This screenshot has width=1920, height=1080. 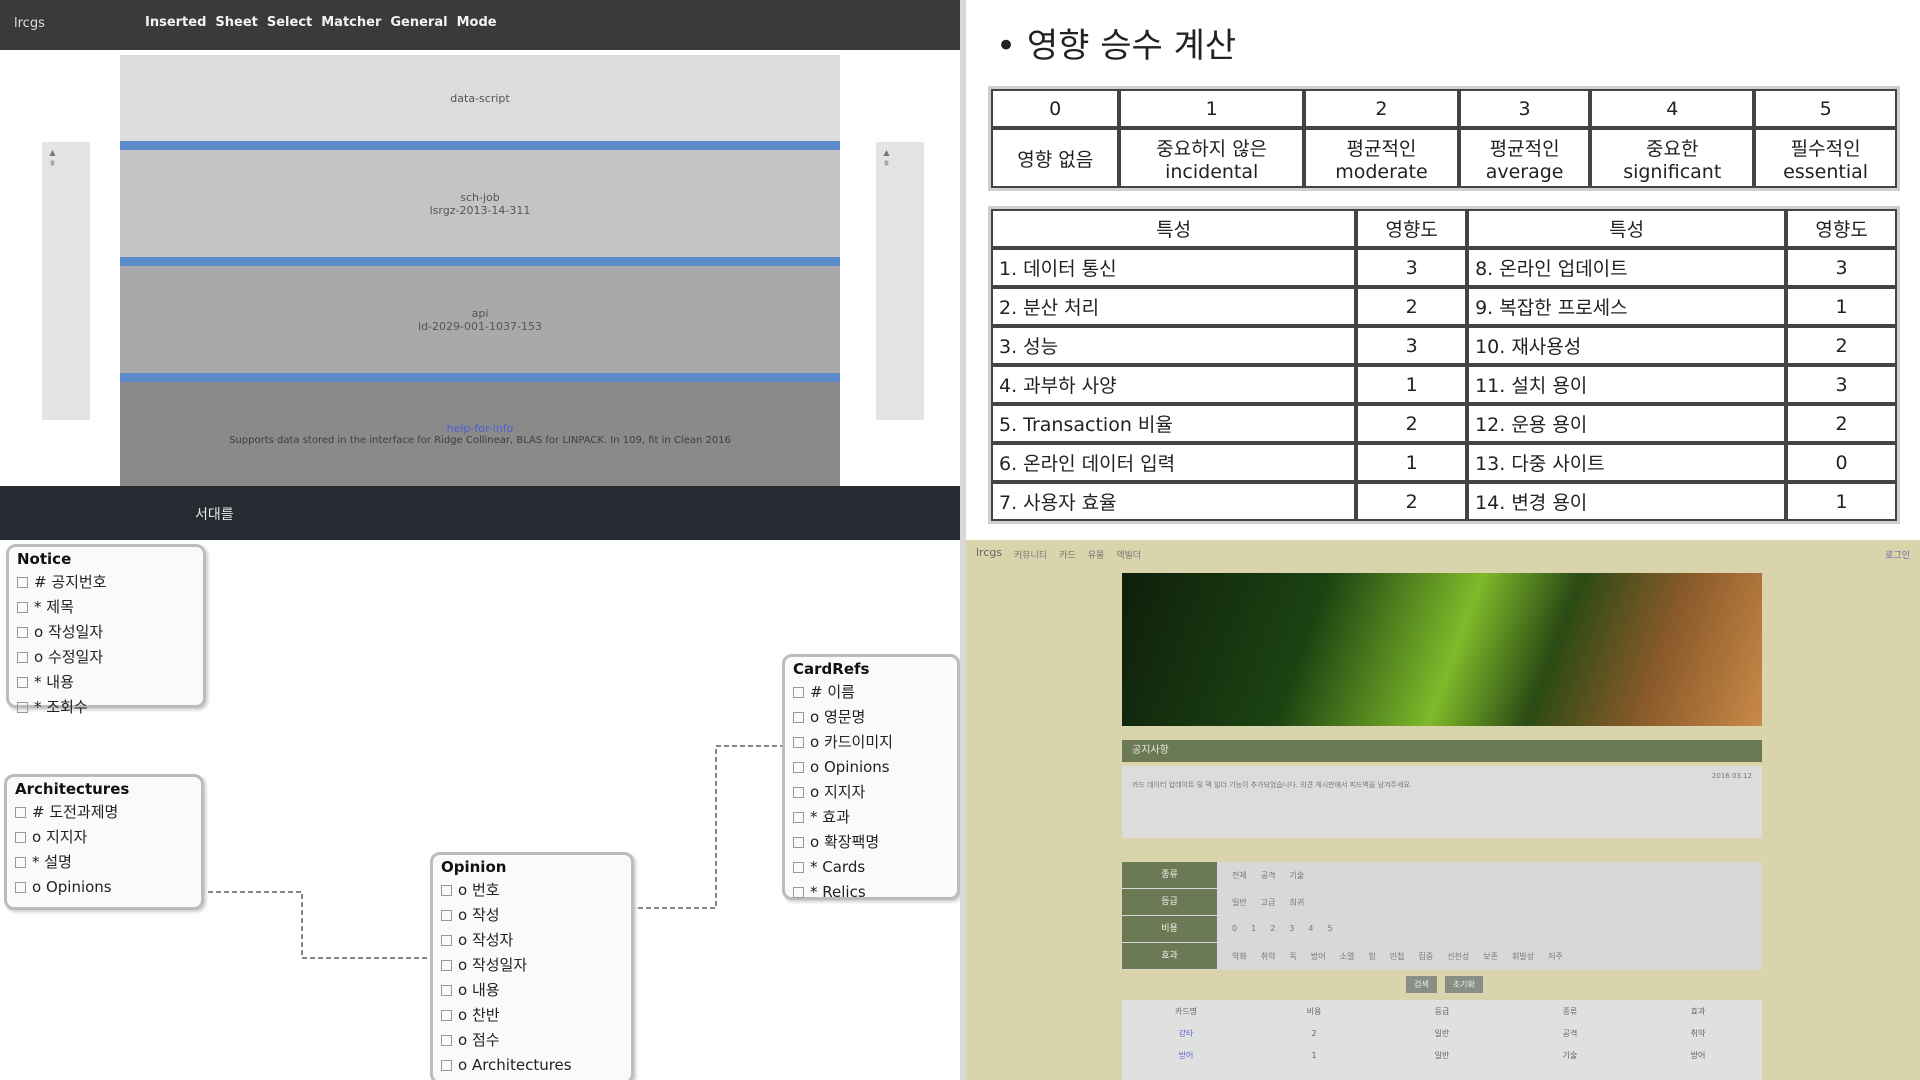 What do you see at coordinates (1268, 902) in the screenshot?
I see `filter-option: 고급` at bounding box center [1268, 902].